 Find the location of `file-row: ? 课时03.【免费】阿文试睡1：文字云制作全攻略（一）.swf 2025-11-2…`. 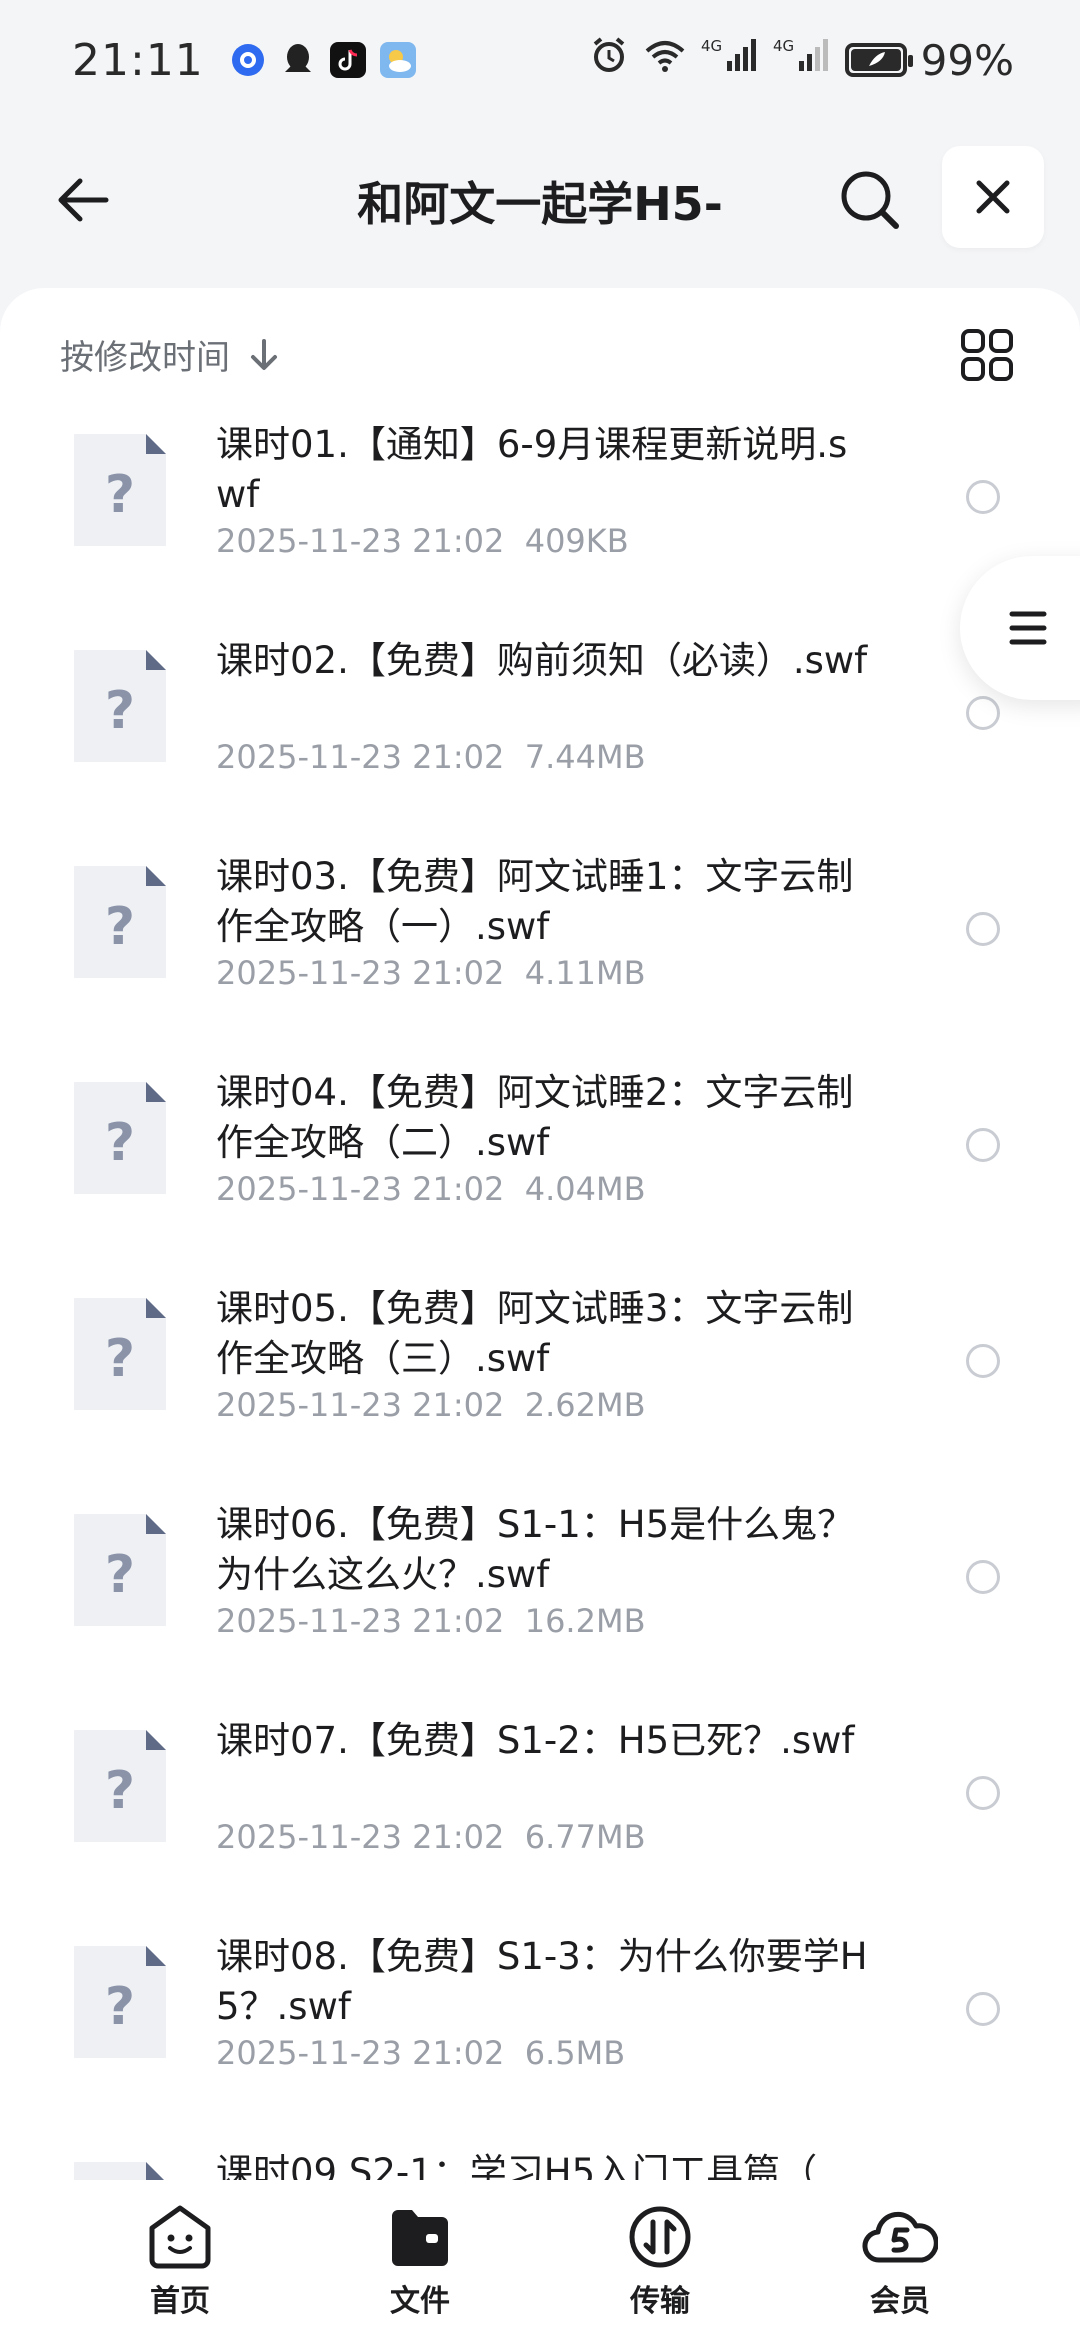

file-row: ? 课时03.【免费】阿文试睡1：文字云制作全攻略（一）.swf 2025-11-2… is located at coordinates (540, 960).